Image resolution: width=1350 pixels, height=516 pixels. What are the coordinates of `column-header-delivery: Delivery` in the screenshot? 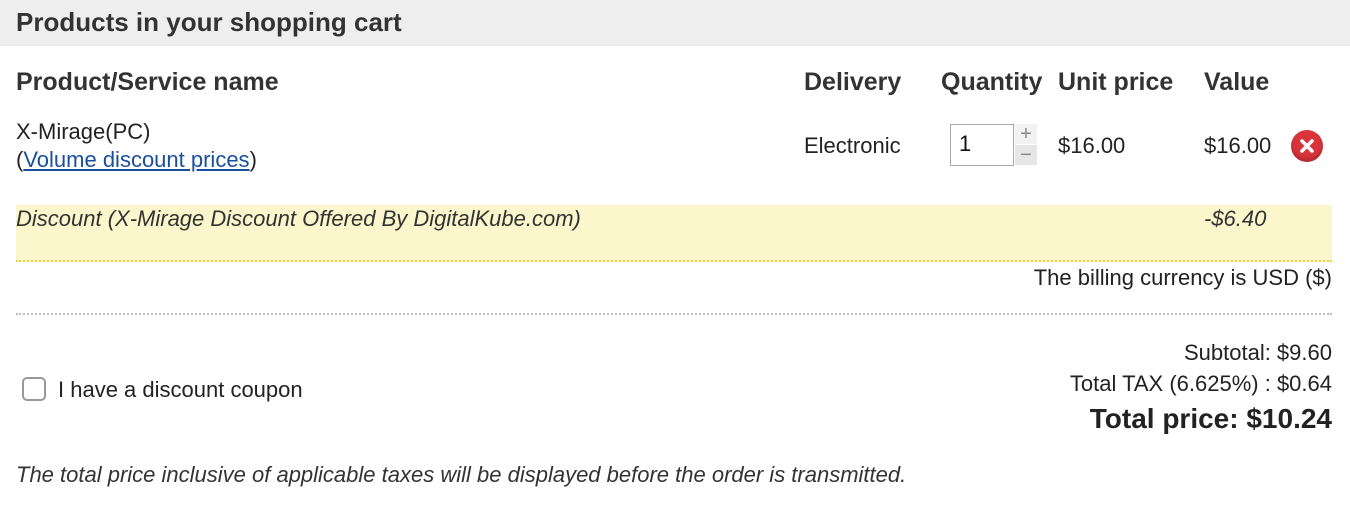 It's located at (853, 82).